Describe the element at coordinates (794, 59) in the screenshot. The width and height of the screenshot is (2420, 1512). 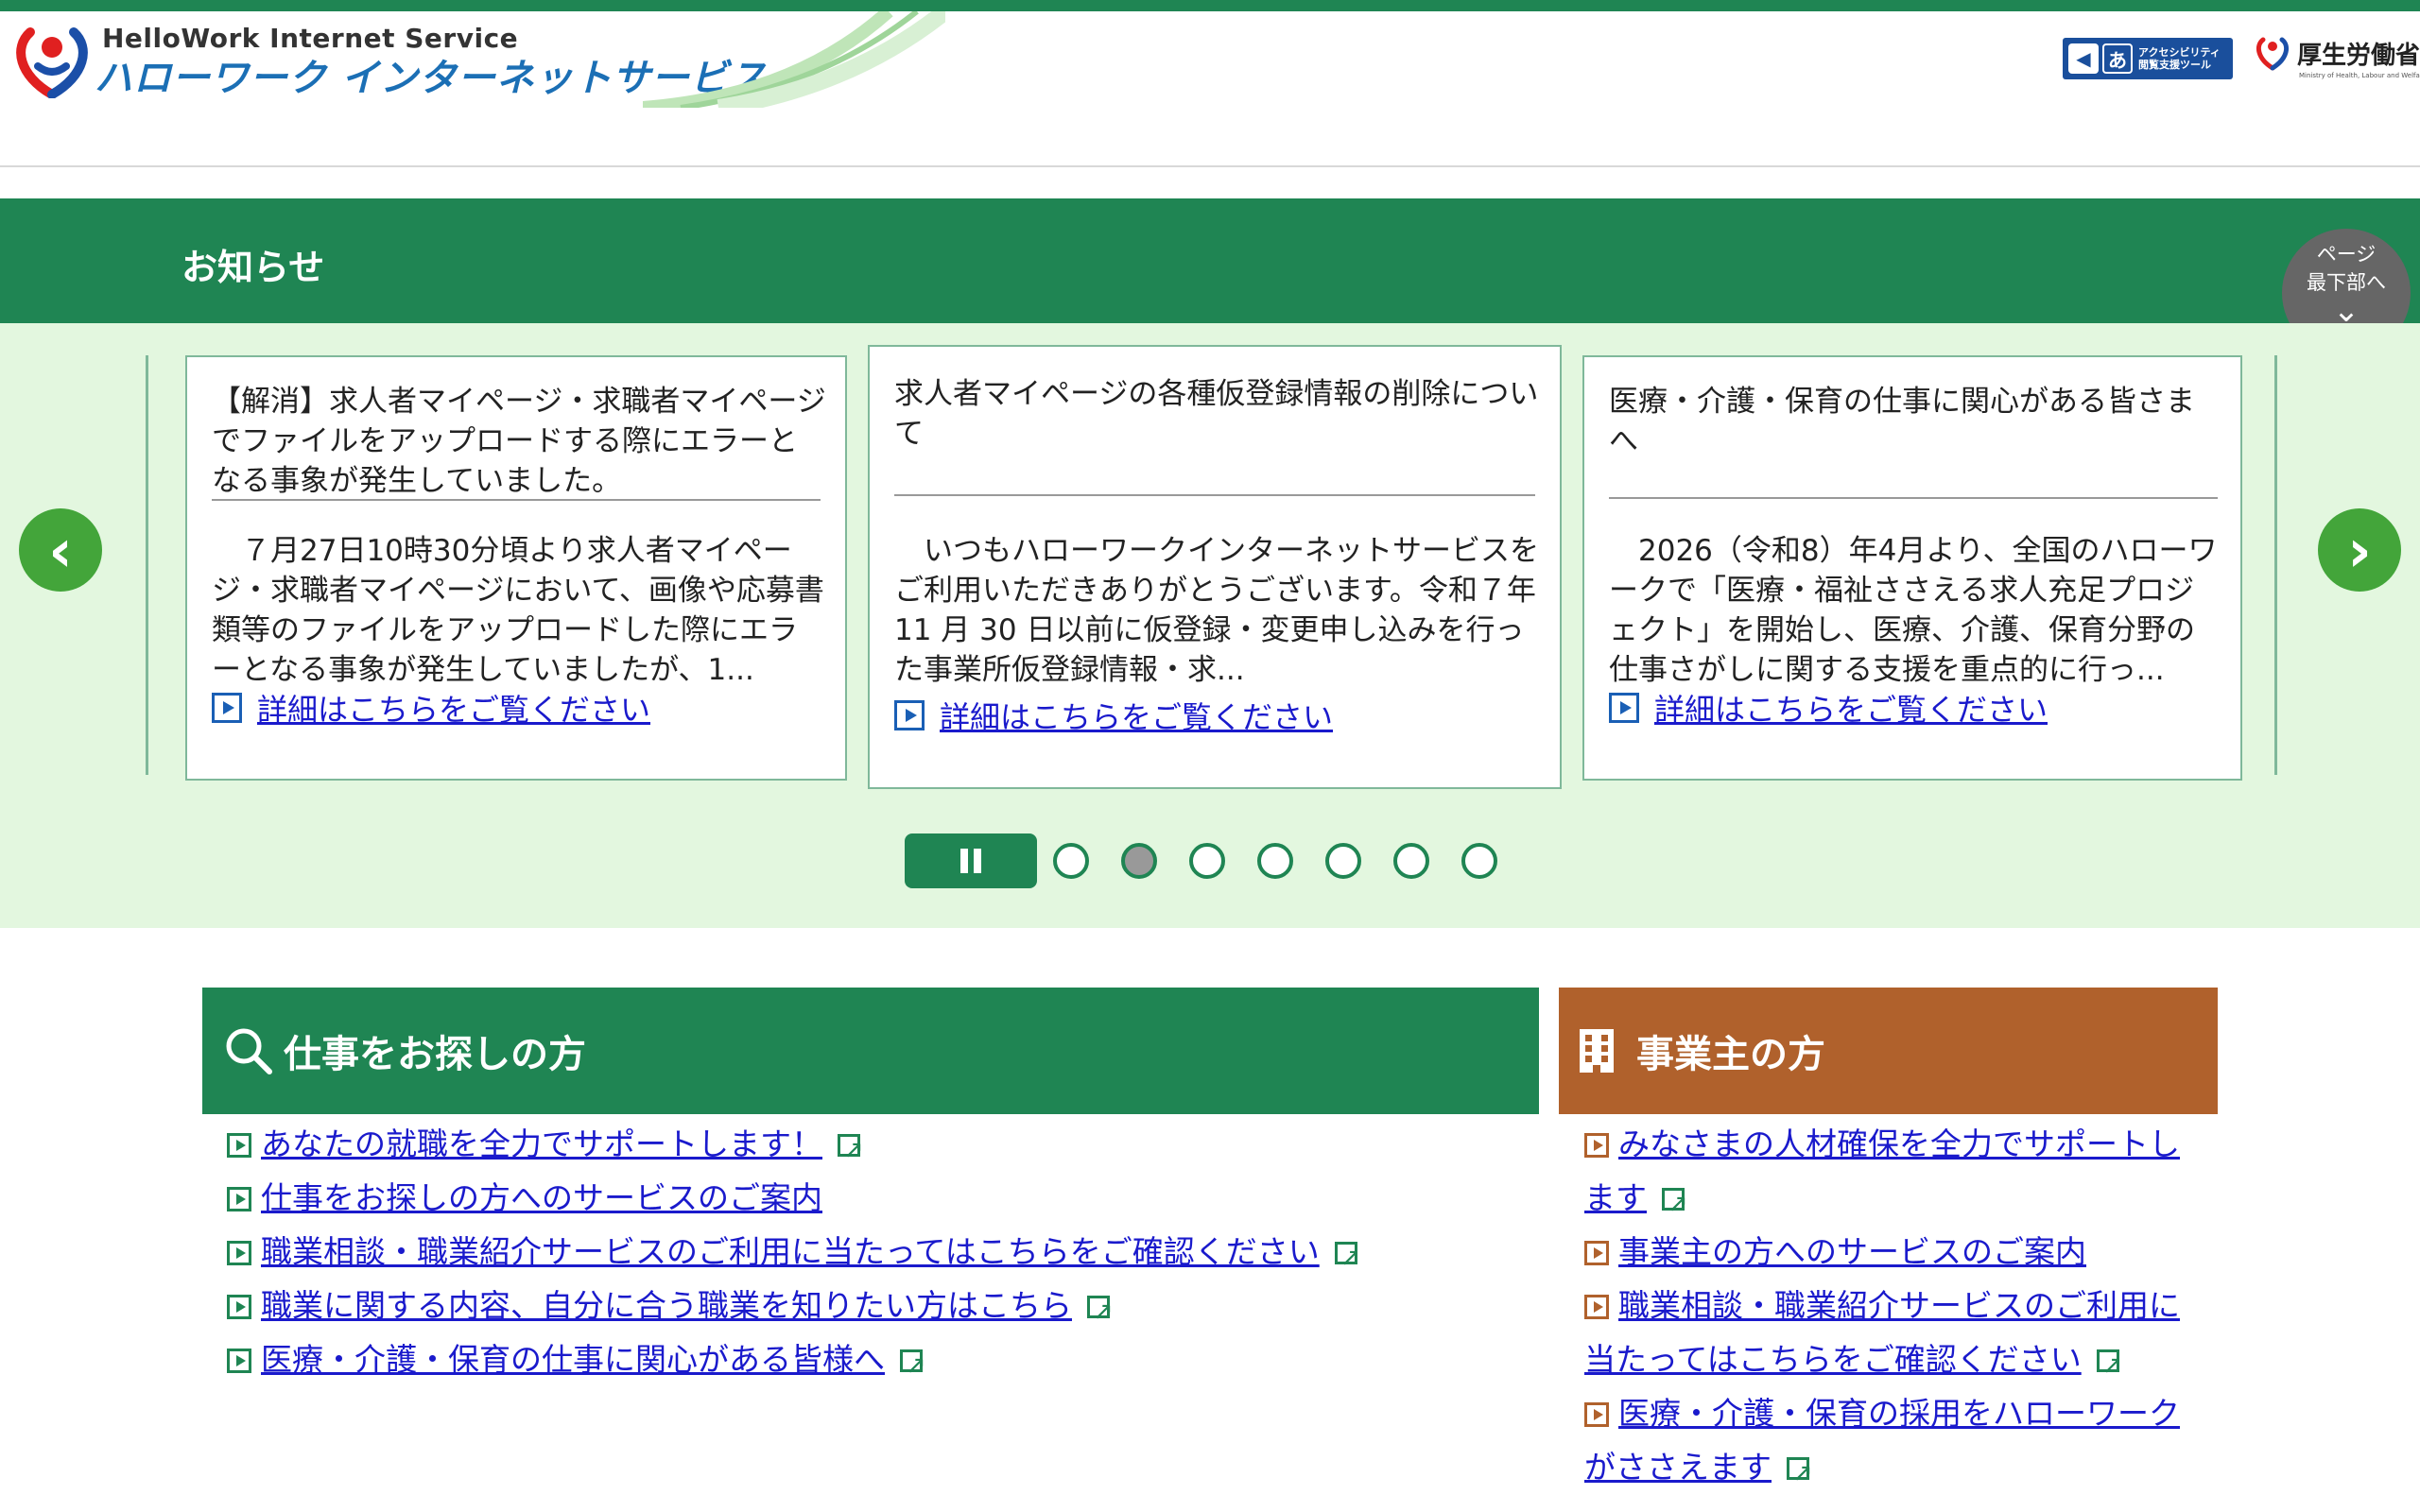
I see `logo-swoosh-decoration` at that location.